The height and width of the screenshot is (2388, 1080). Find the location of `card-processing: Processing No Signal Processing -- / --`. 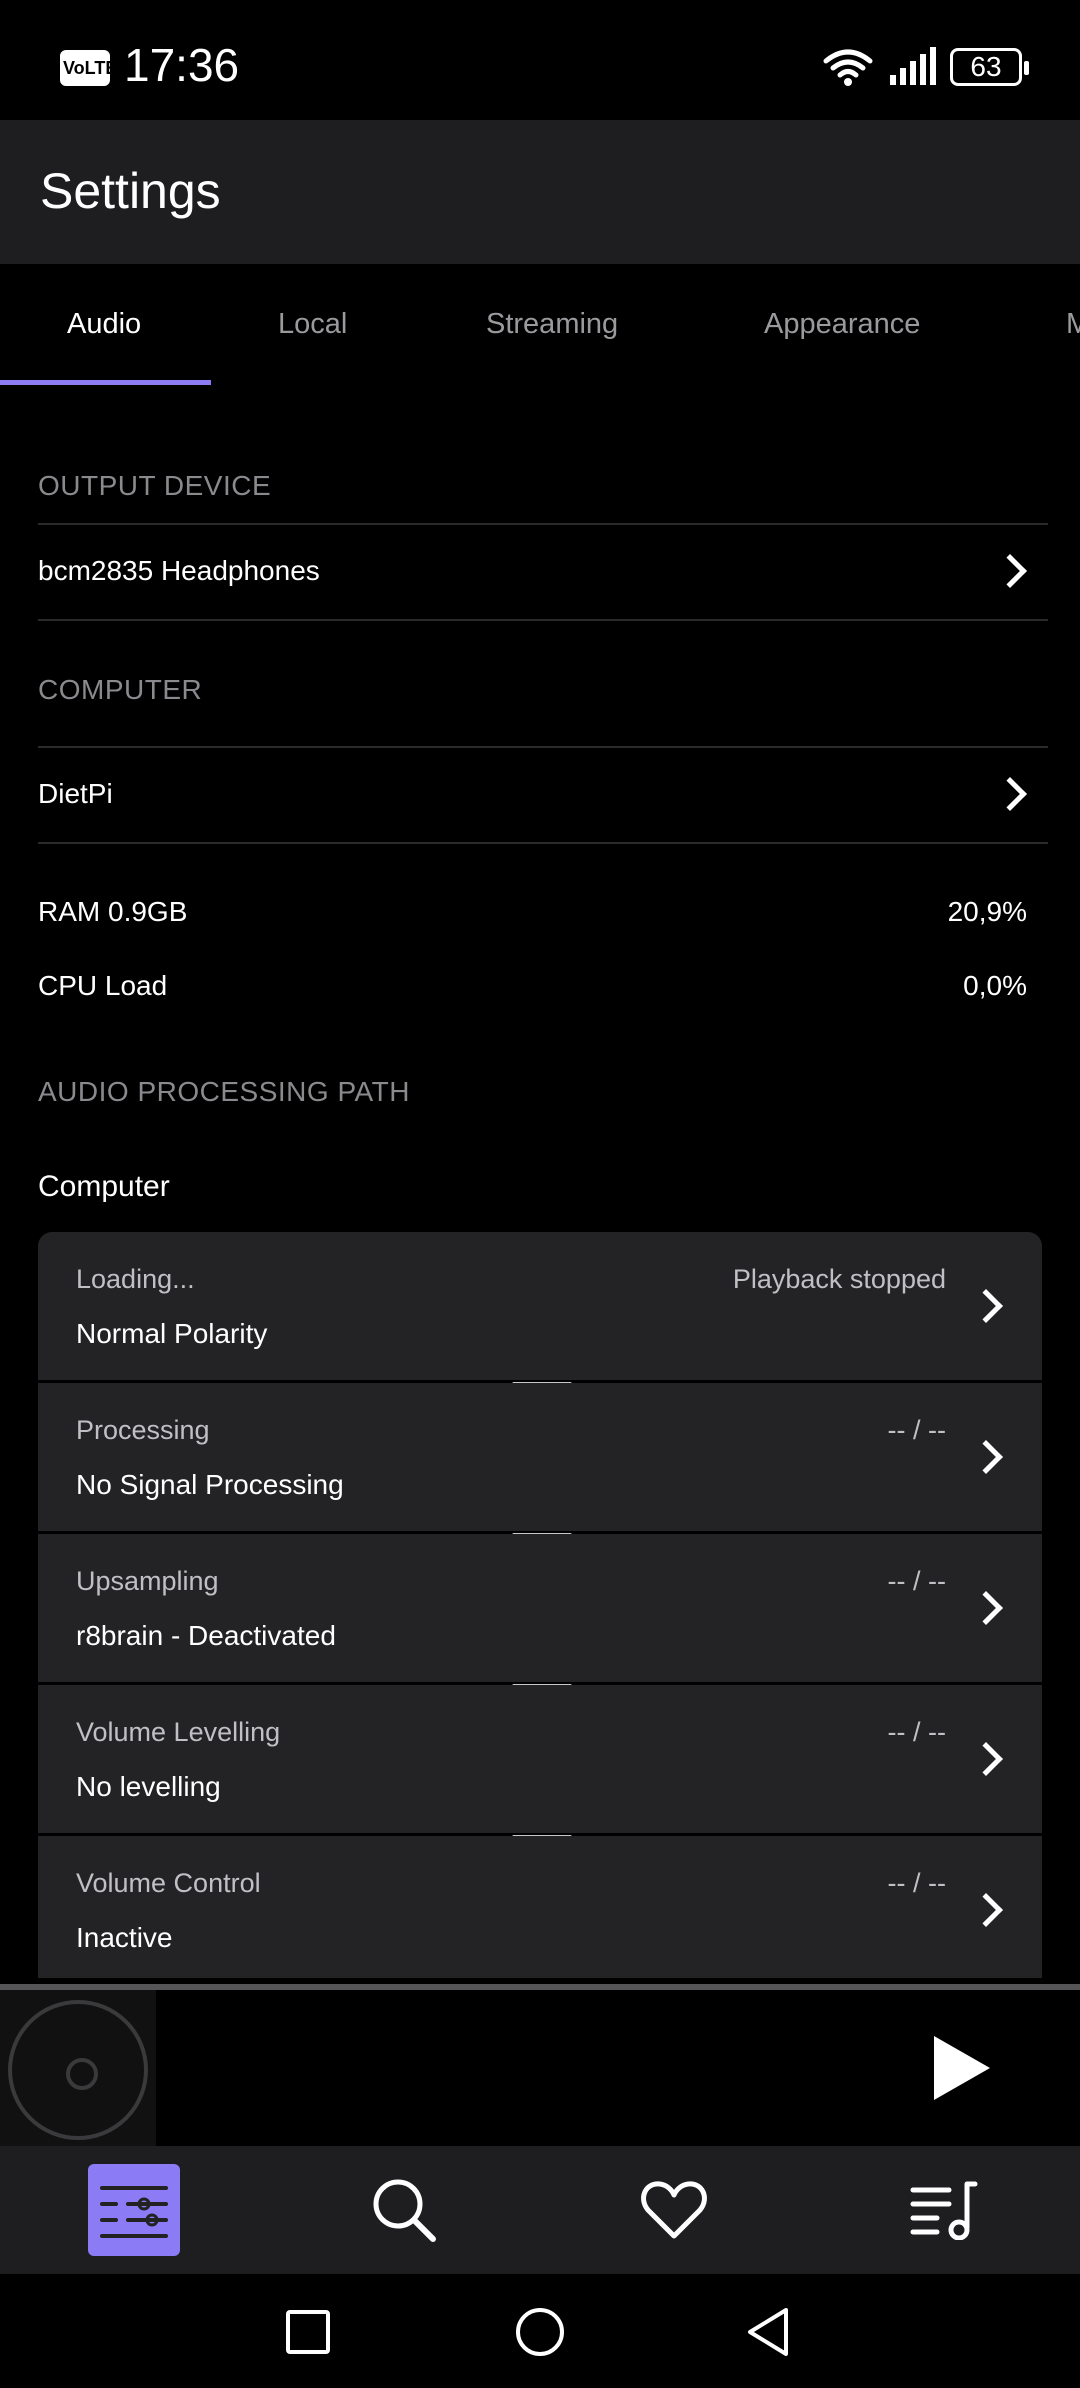

card-processing: Processing No Signal Processing -- / -- is located at coordinates (540, 1457).